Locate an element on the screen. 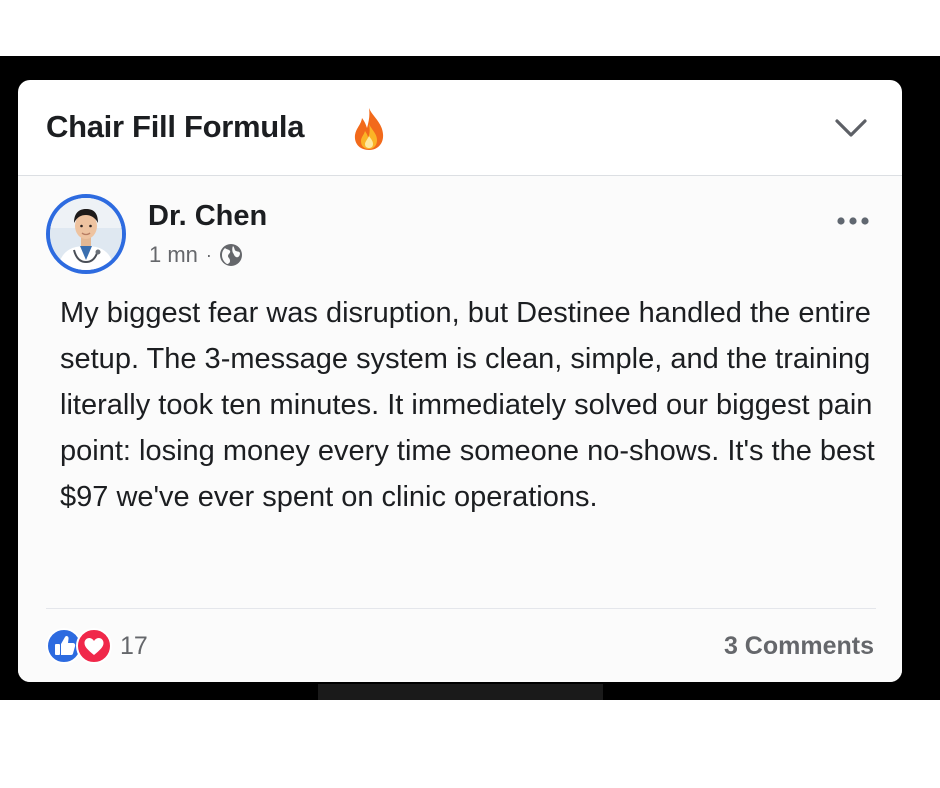 The height and width of the screenshot is (788, 940). fire-emoji-icon is located at coordinates (369, 129).